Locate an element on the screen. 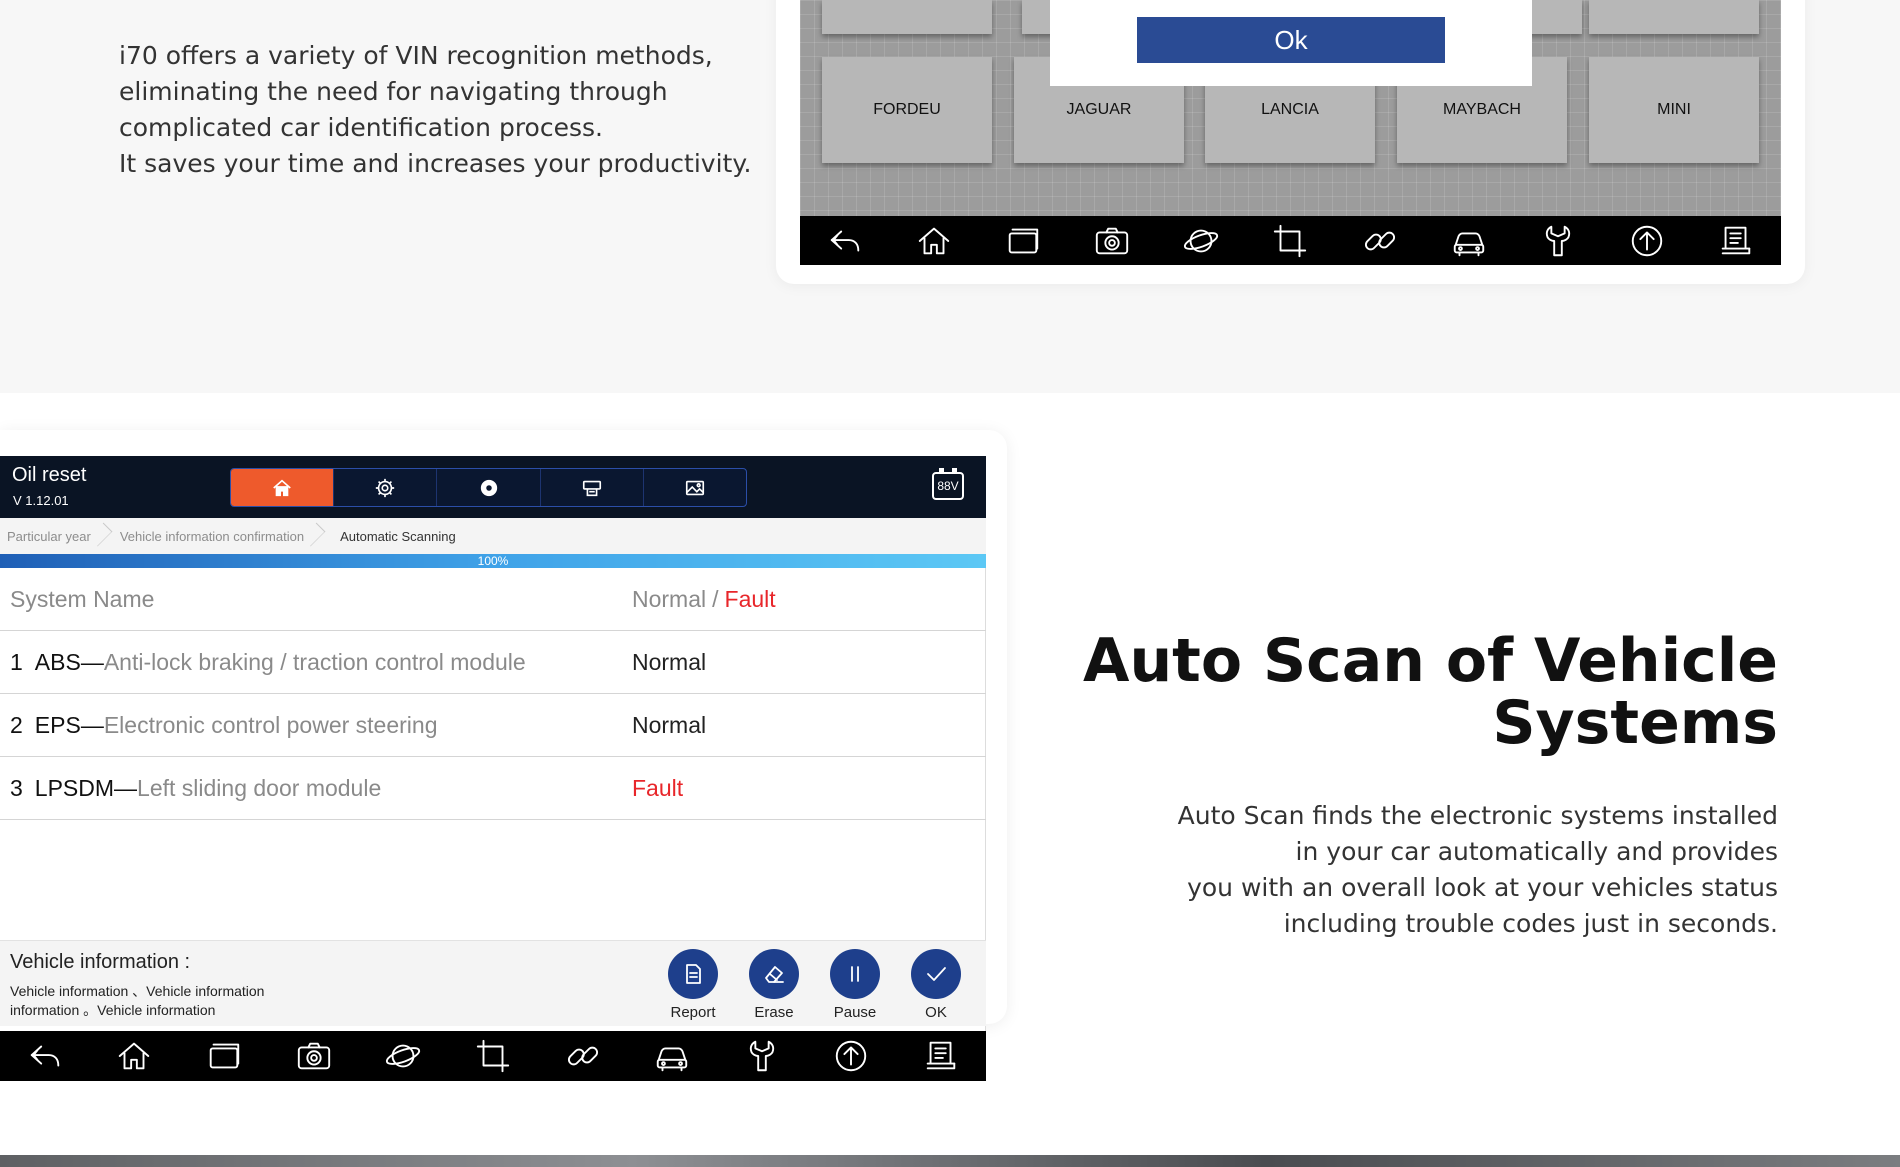 Image resolution: width=1900 pixels, height=1167 pixels. app-version: V 1.12.01 is located at coordinates (41, 500).